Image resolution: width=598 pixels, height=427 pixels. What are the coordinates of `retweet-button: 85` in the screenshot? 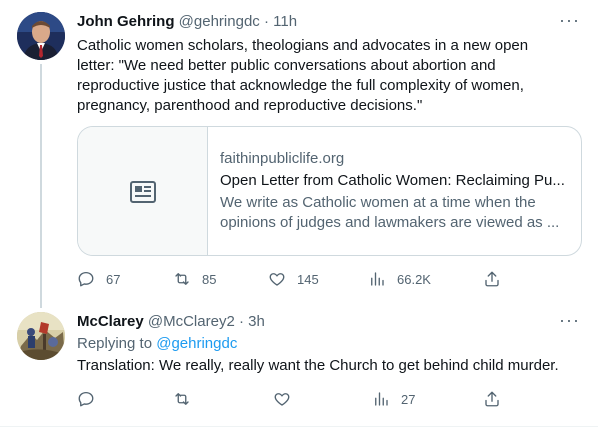 It's located at (194, 279).